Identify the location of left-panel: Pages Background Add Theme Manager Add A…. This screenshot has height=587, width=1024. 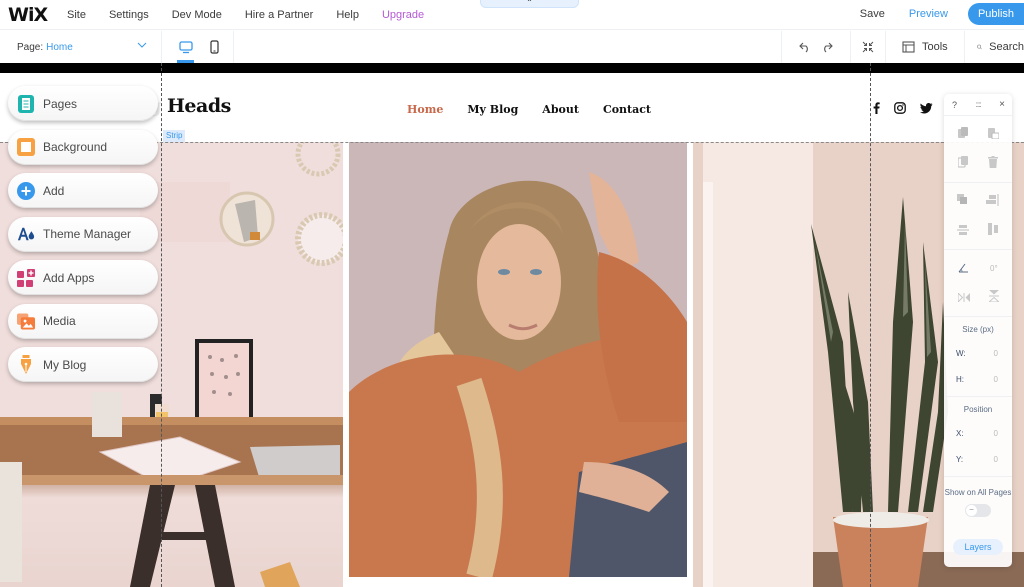
(84, 238).